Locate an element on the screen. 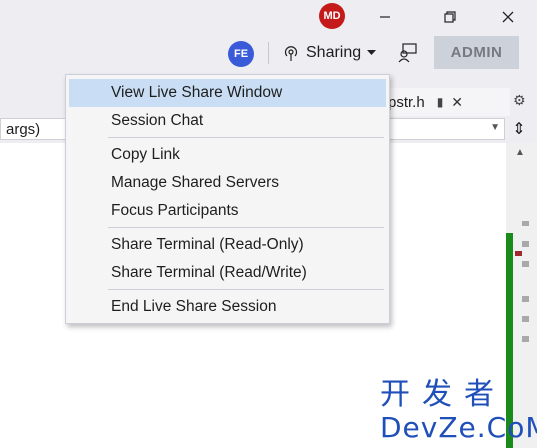 The width and height of the screenshot is (537, 448). sharing-label: Sharing is located at coordinates (334, 52).